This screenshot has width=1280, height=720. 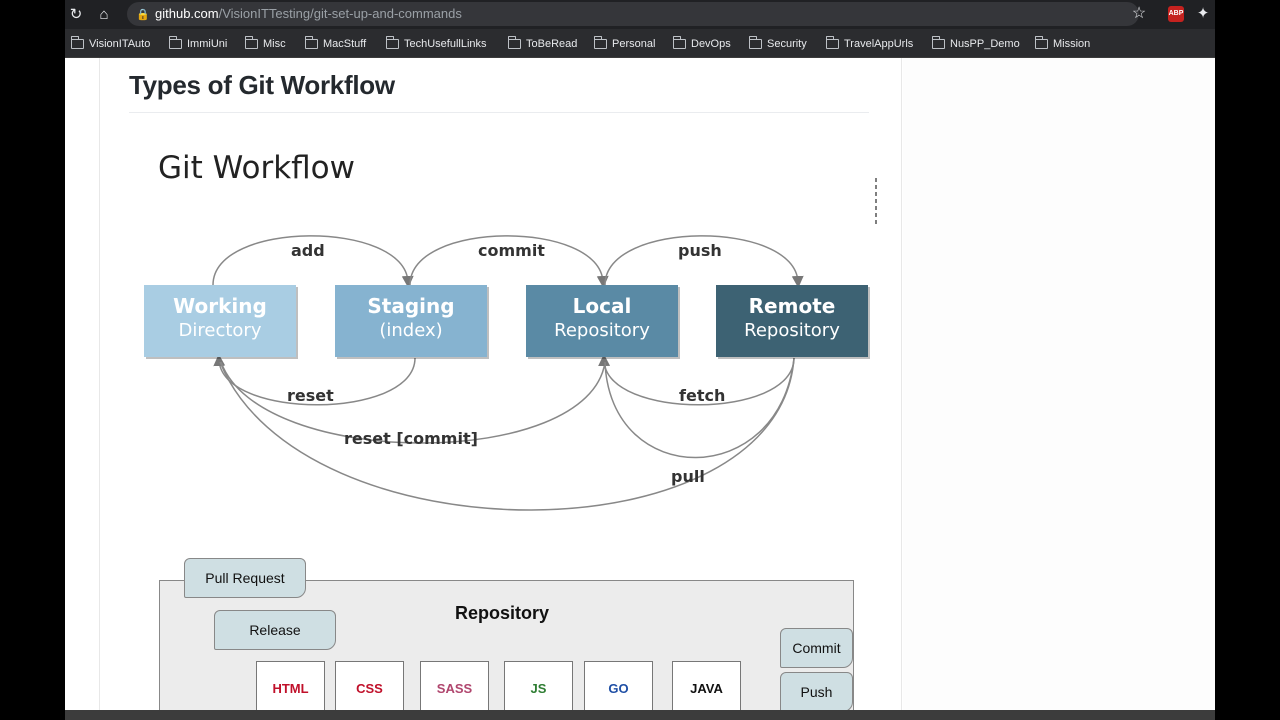 I want to click on sass-card: SASS, so click(x=454, y=688).